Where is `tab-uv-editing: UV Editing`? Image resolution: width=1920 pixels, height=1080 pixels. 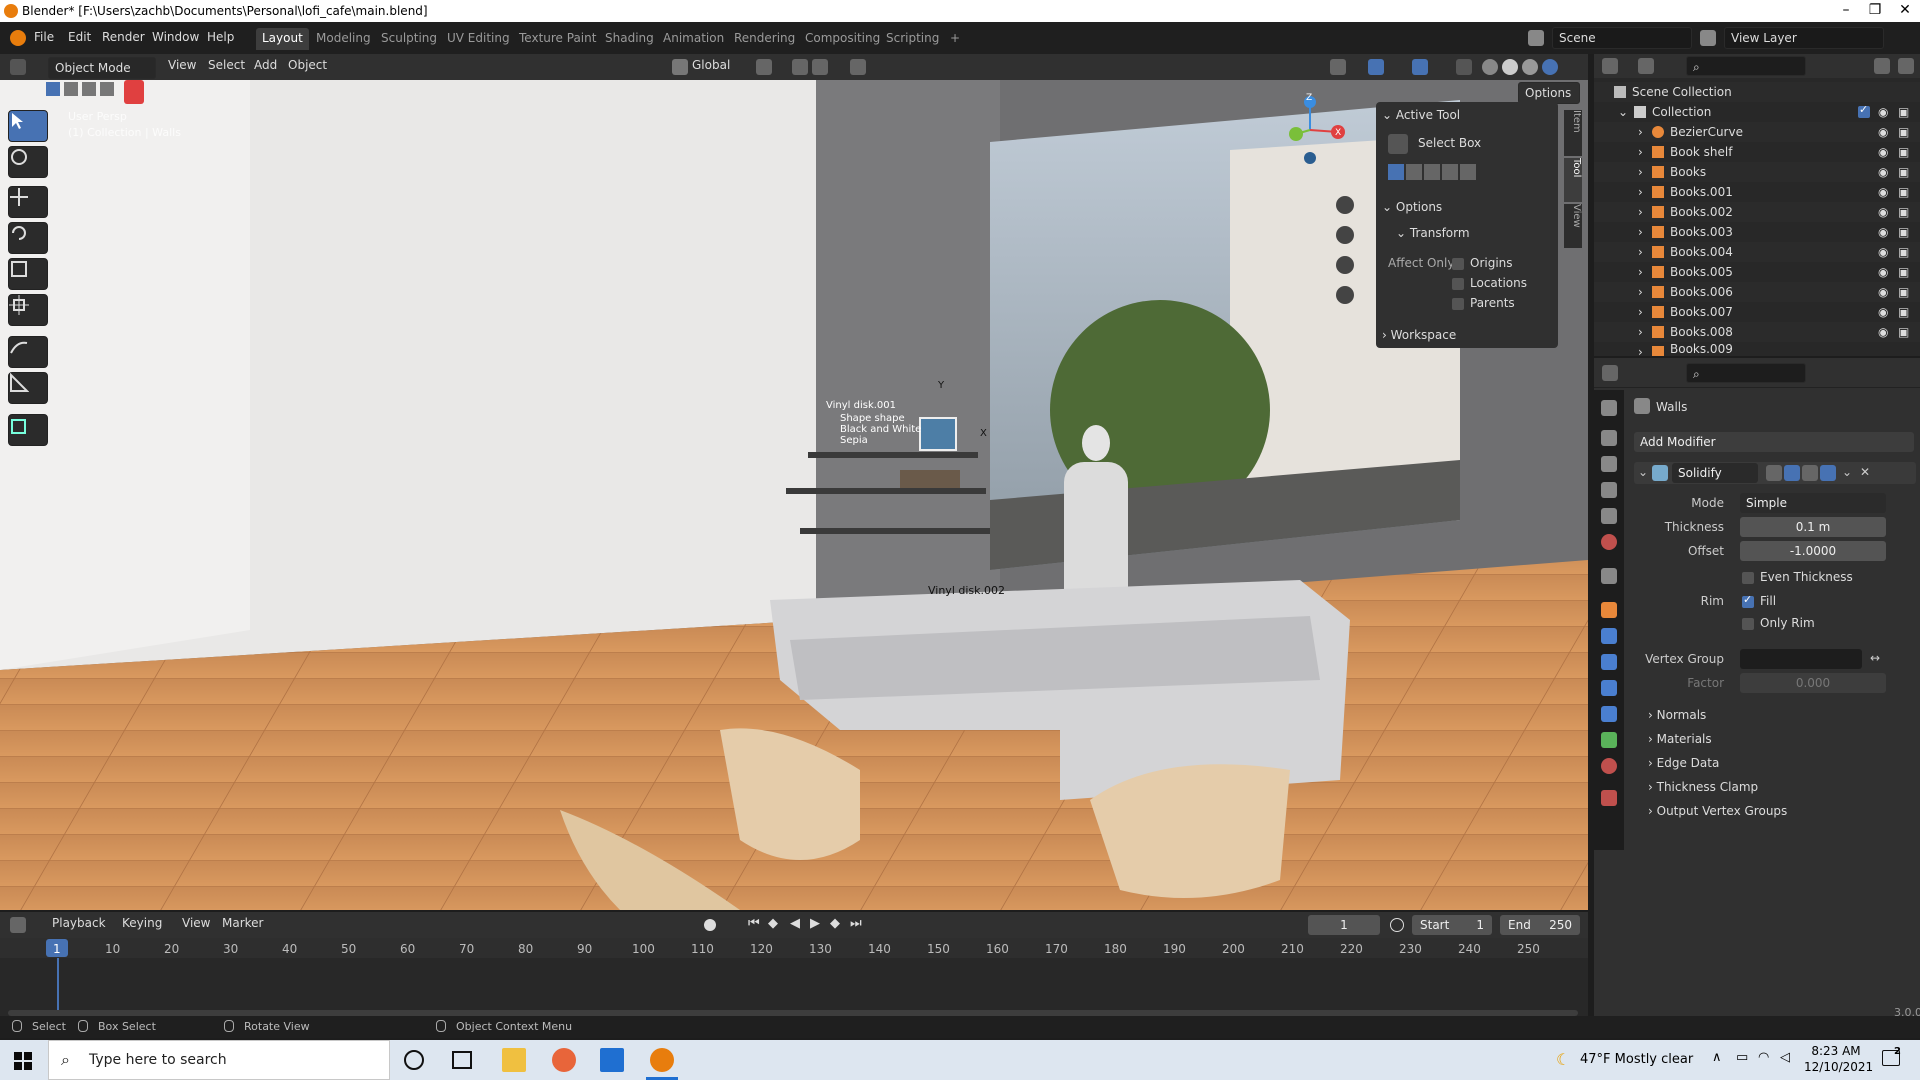
tab-uv-editing: UV Editing is located at coordinates (478, 39).